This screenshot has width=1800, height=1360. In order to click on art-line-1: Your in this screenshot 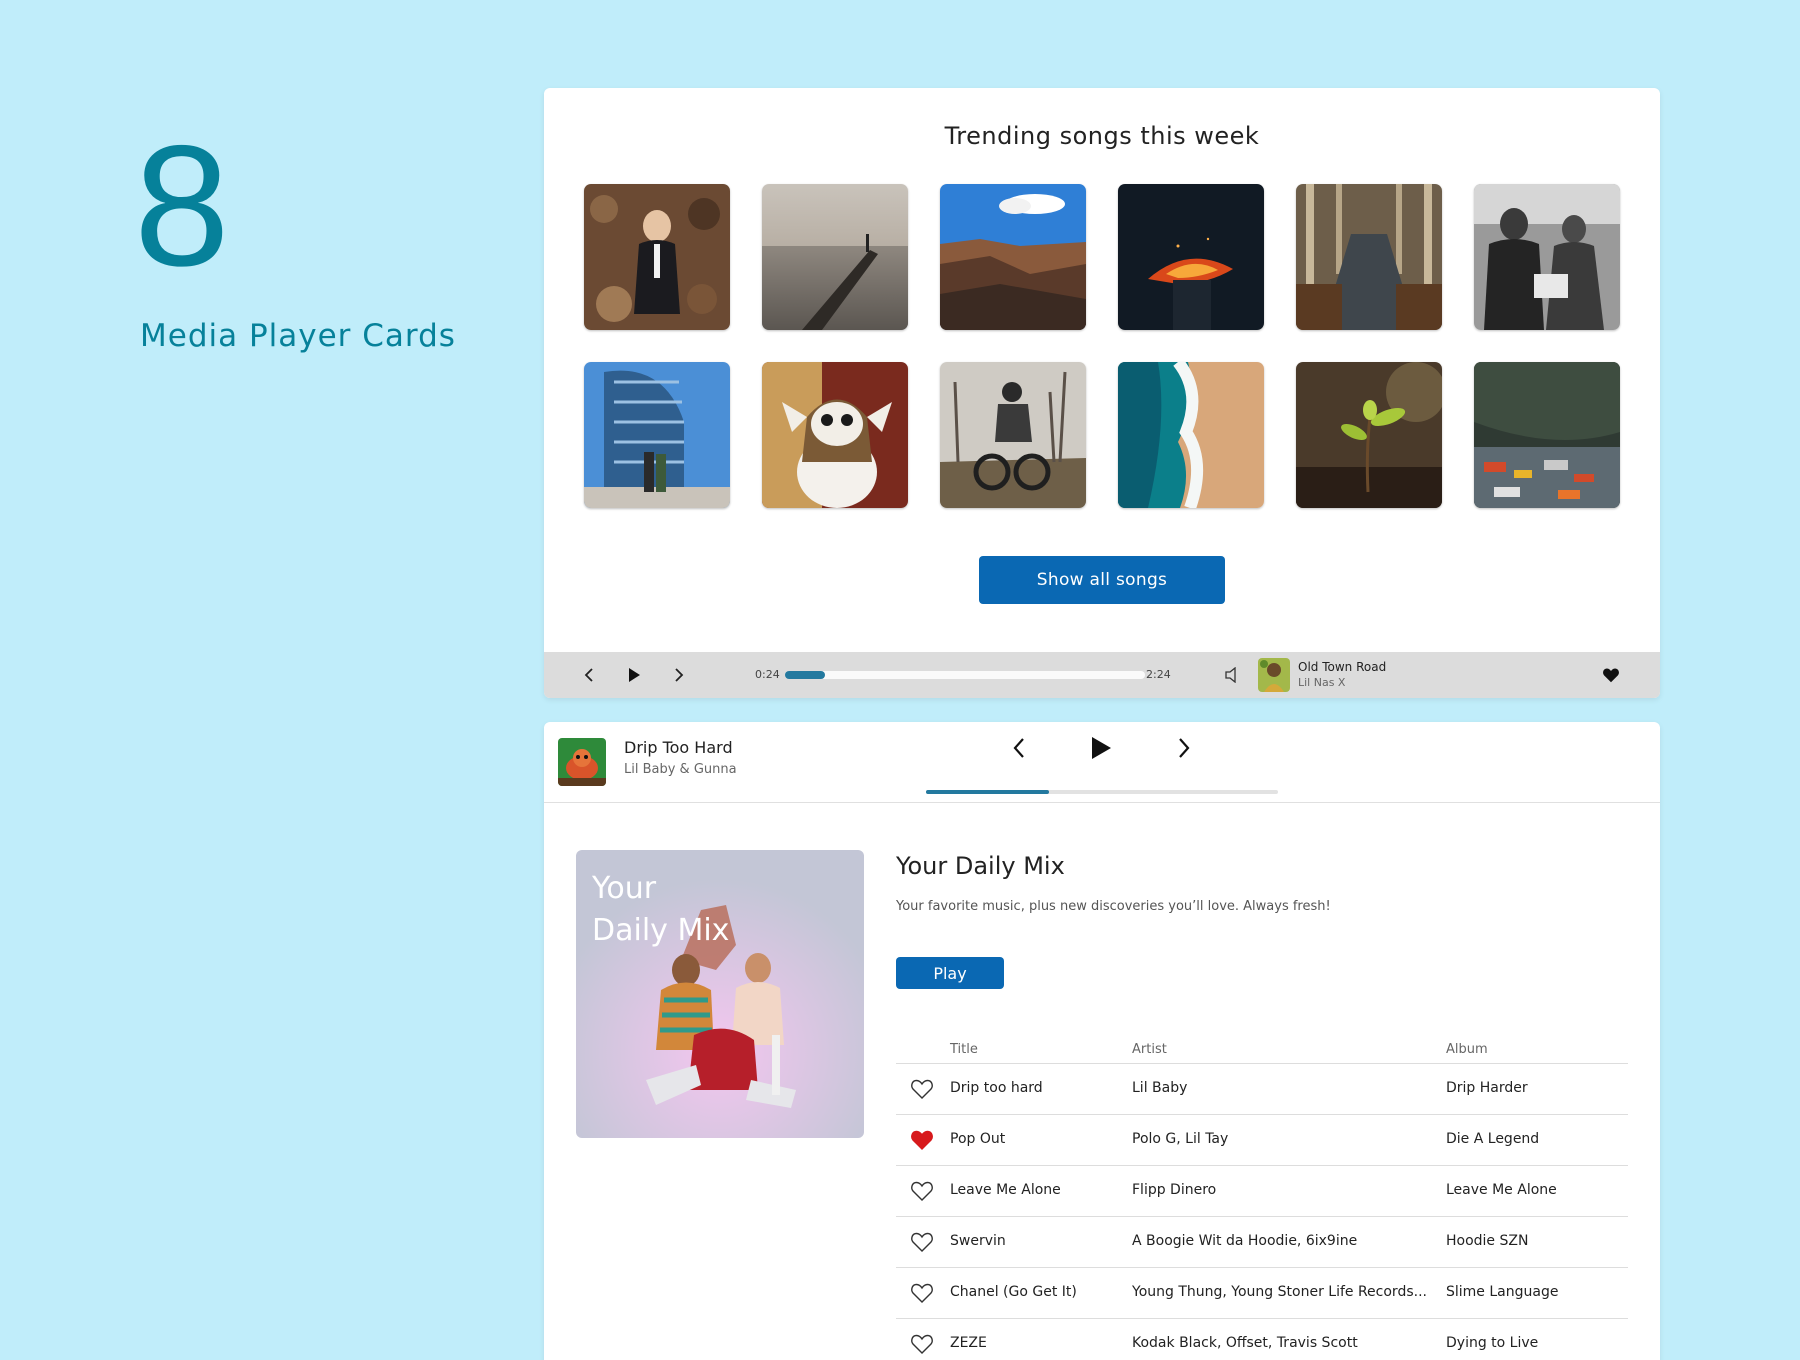, I will do `click(624, 888)`.